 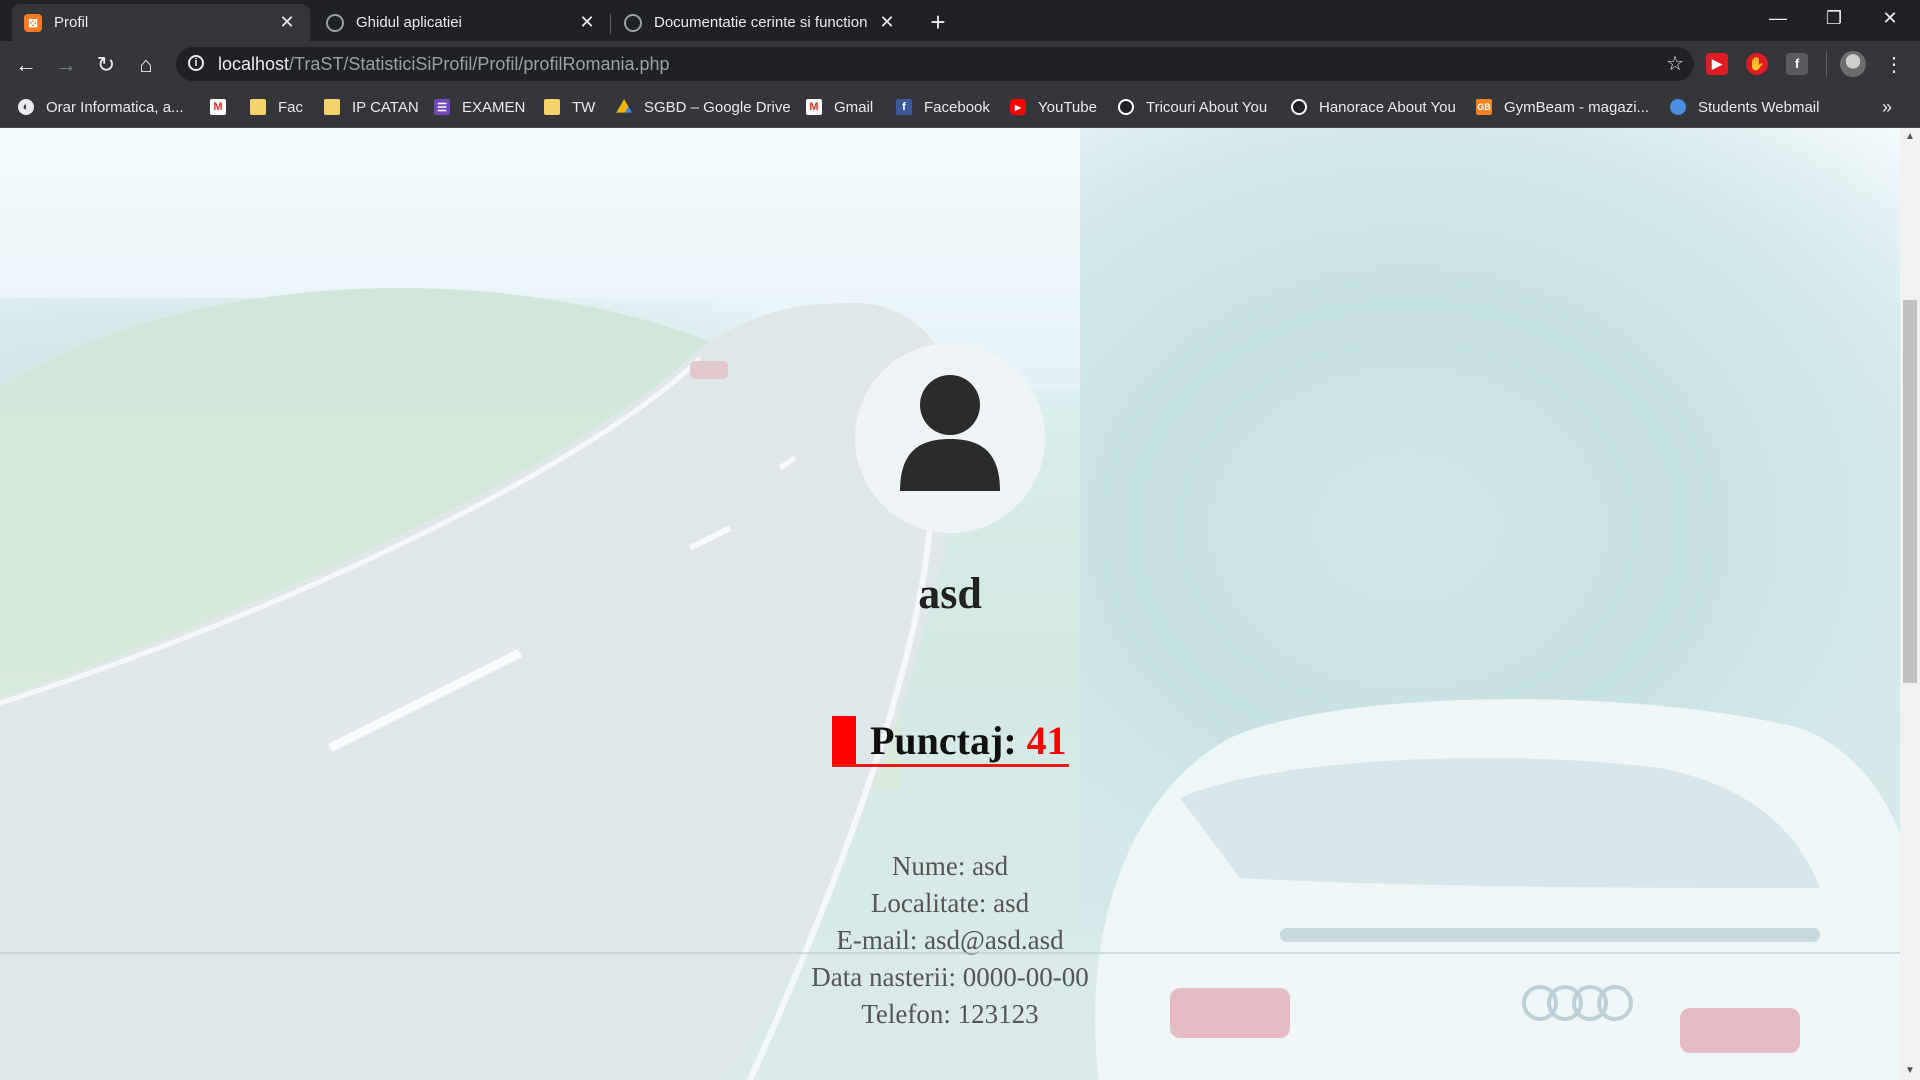 What do you see at coordinates (1910, 491) in the screenshot?
I see `scrollbar-thumb` at bounding box center [1910, 491].